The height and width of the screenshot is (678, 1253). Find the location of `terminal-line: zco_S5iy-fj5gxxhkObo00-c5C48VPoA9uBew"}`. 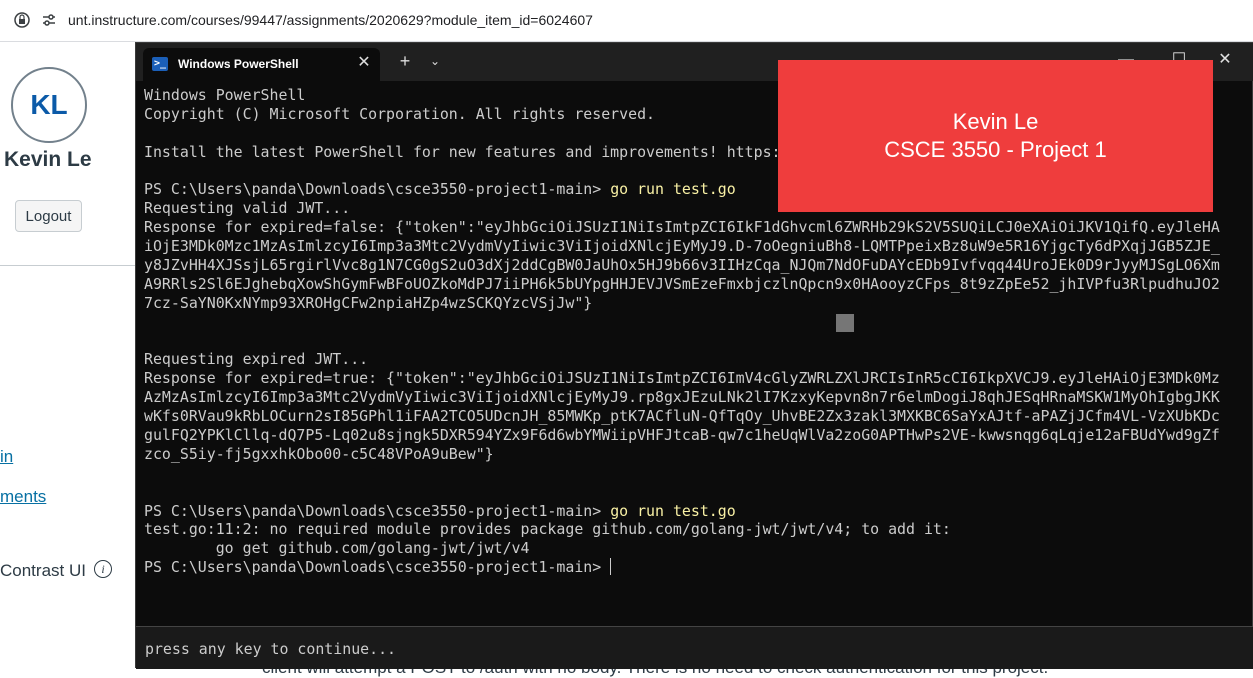

terminal-line: zco_S5iy-fj5gxxhkObo00-c5C48VPoA9uBew"} is located at coordinates (319, 453).